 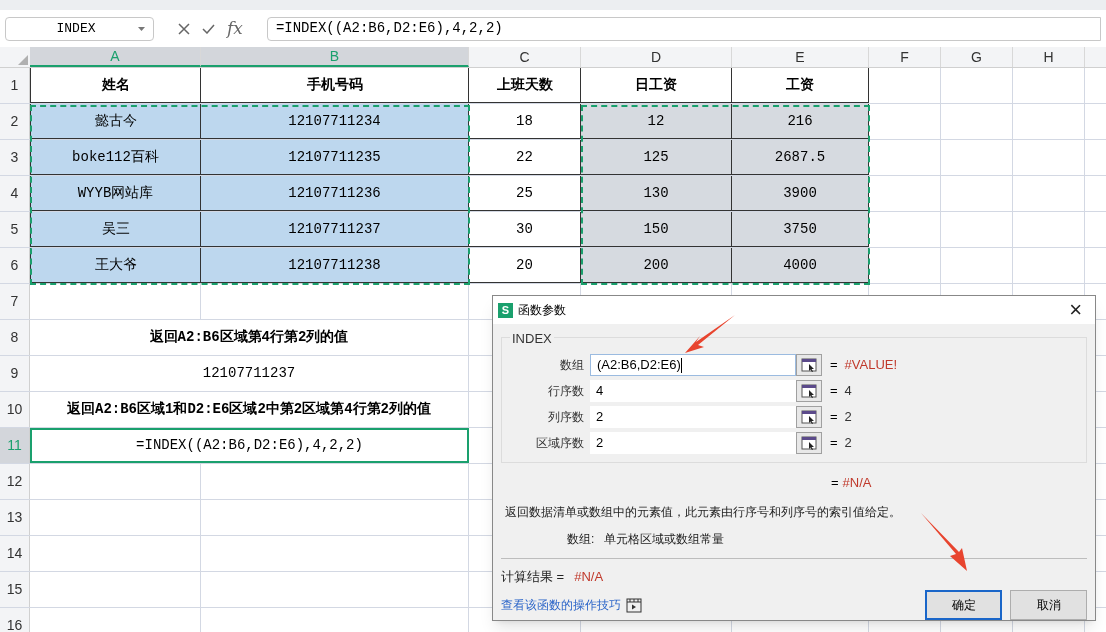 What do you see at coordinates (335, 229) in the screenshot?
I see `table-cell: 12107711237` at bounding box center [335, 229].